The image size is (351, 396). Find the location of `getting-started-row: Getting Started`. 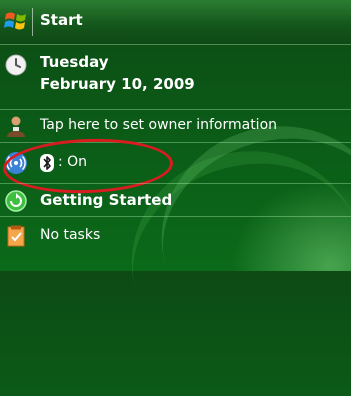

getting-started-row: Getting Started is located at coordinates (175, 200).